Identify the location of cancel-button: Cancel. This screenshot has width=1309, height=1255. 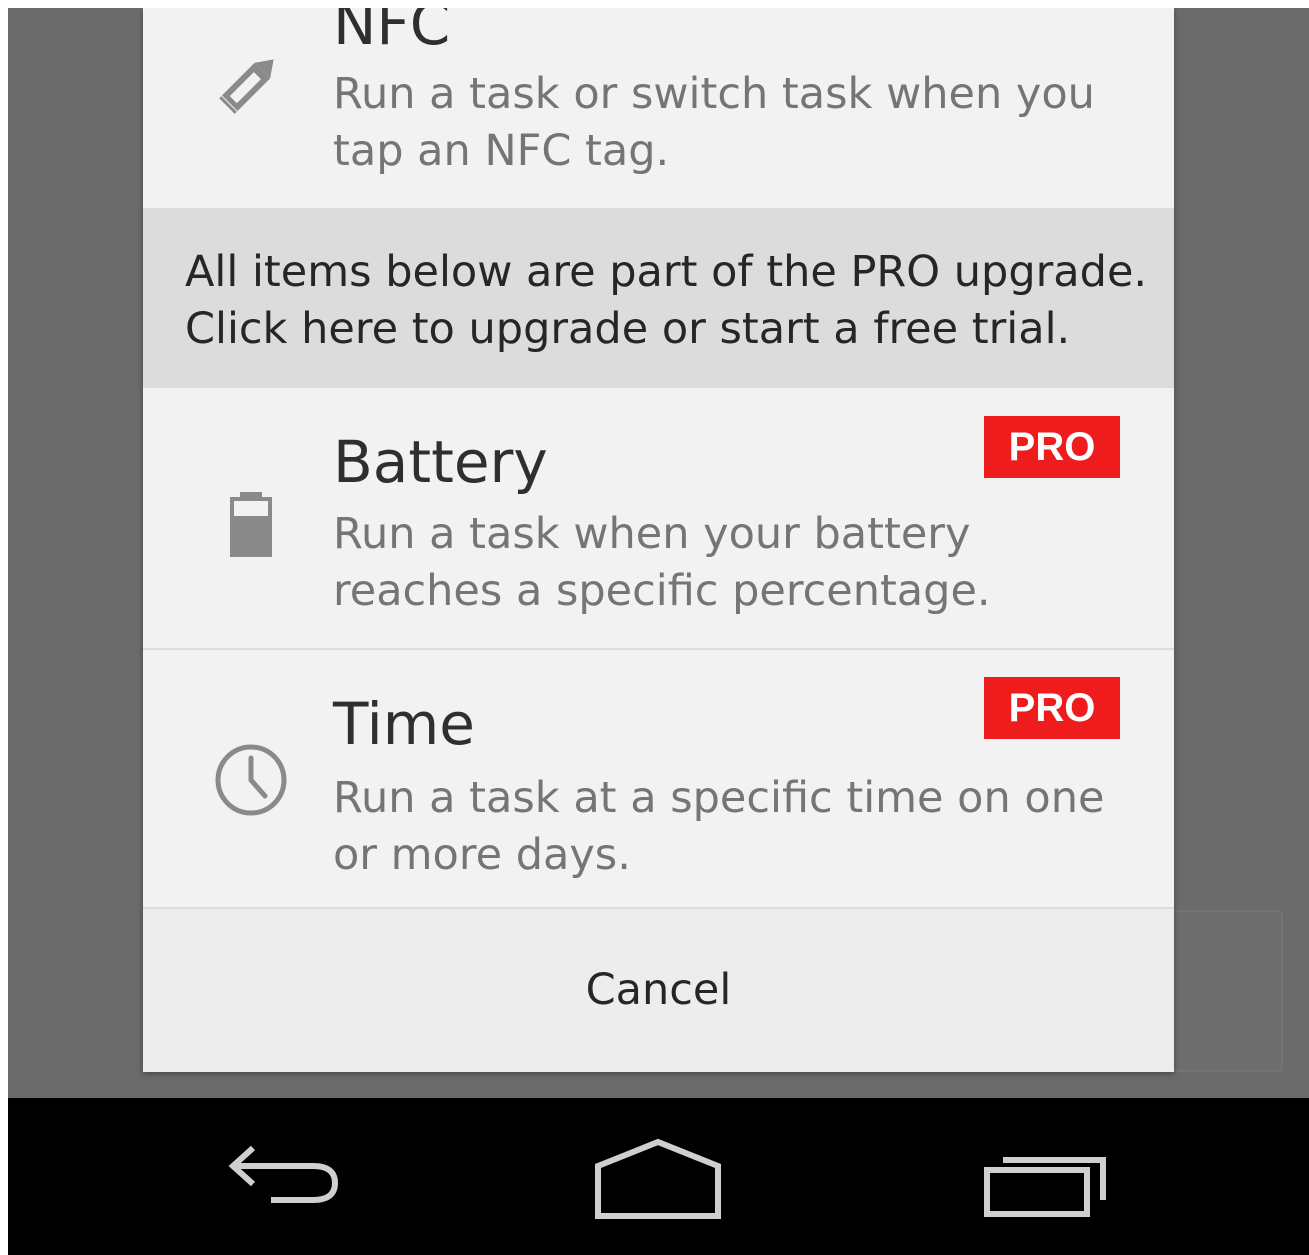
(658, 990).